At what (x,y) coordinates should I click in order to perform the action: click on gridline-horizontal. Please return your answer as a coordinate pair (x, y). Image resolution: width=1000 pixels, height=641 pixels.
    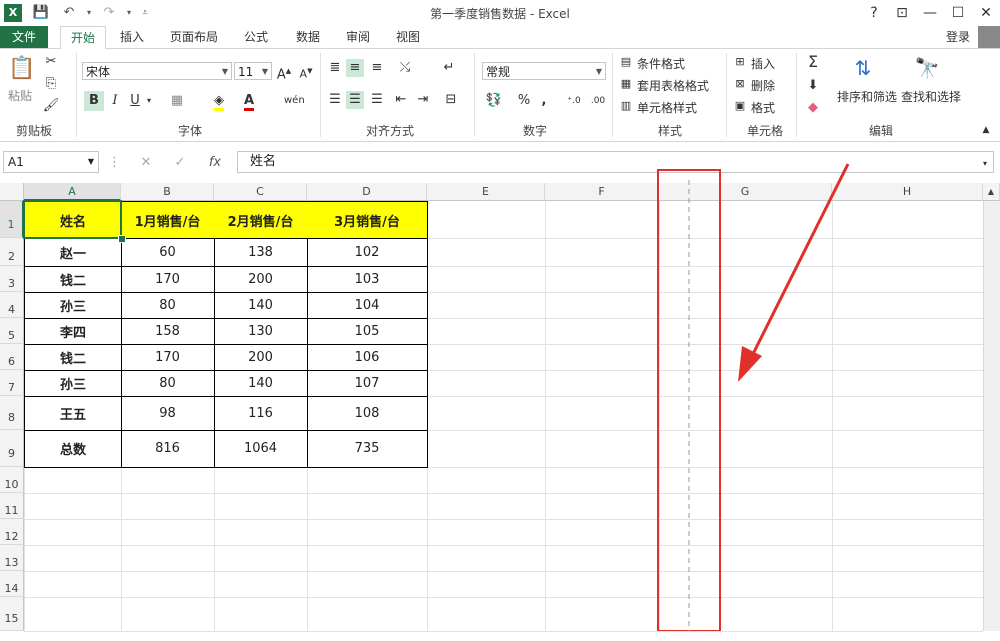
    Looking at the image, I should click on (503, 631).